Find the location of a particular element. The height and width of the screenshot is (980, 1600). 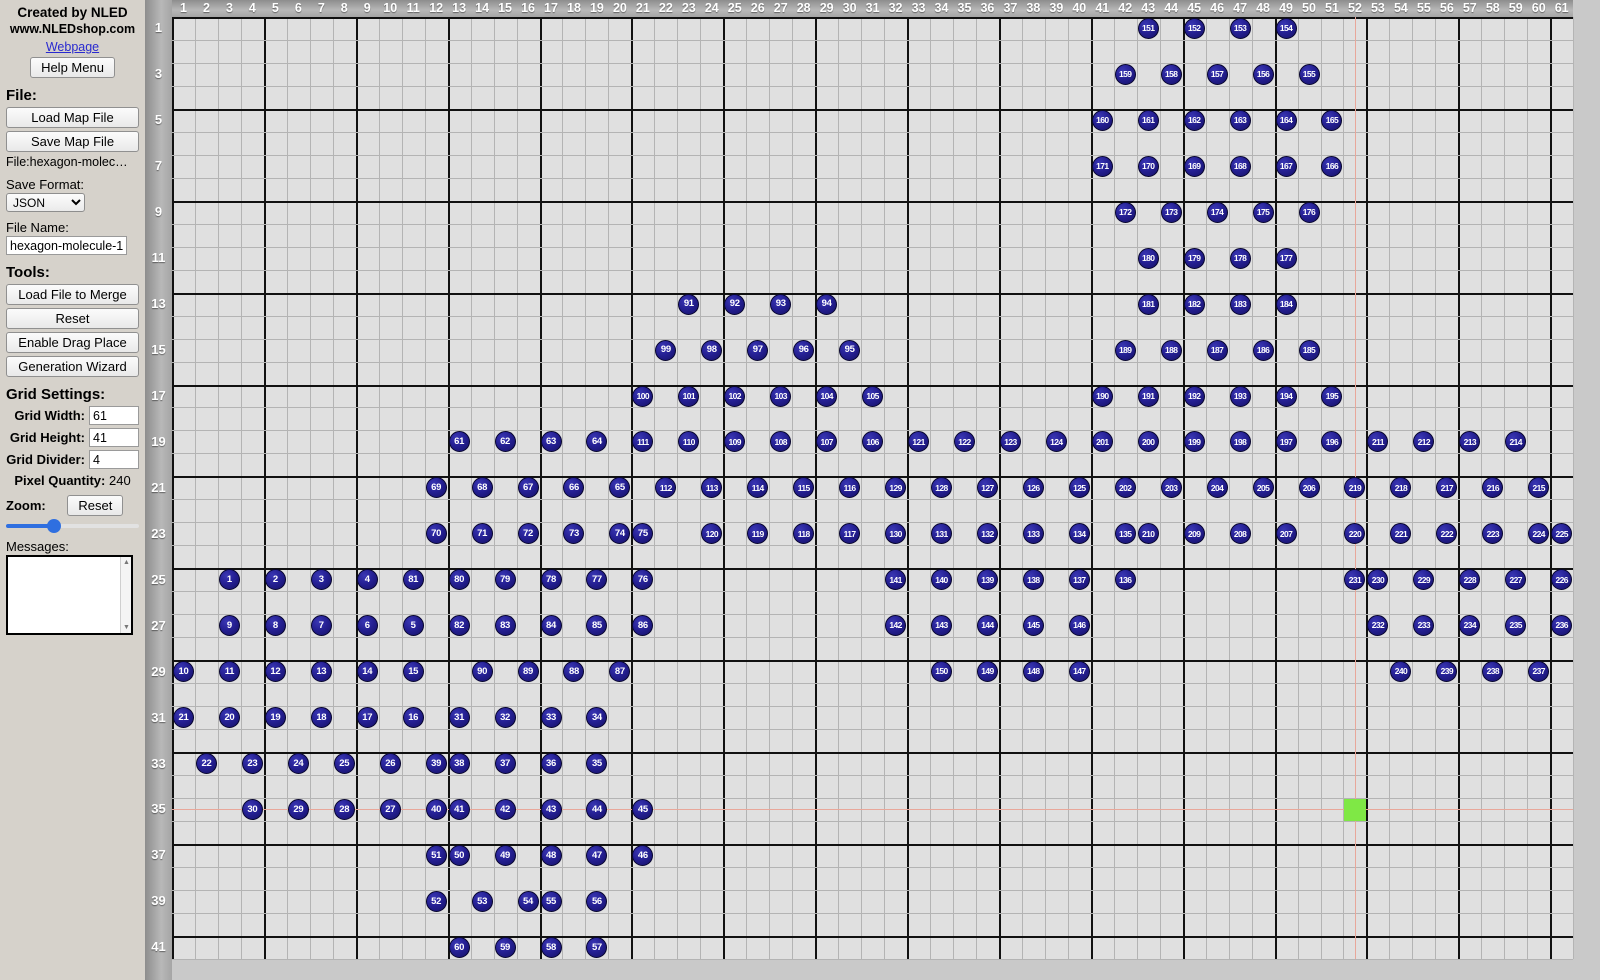

led-pixel: 185 is located at coordinates (1309, 350).